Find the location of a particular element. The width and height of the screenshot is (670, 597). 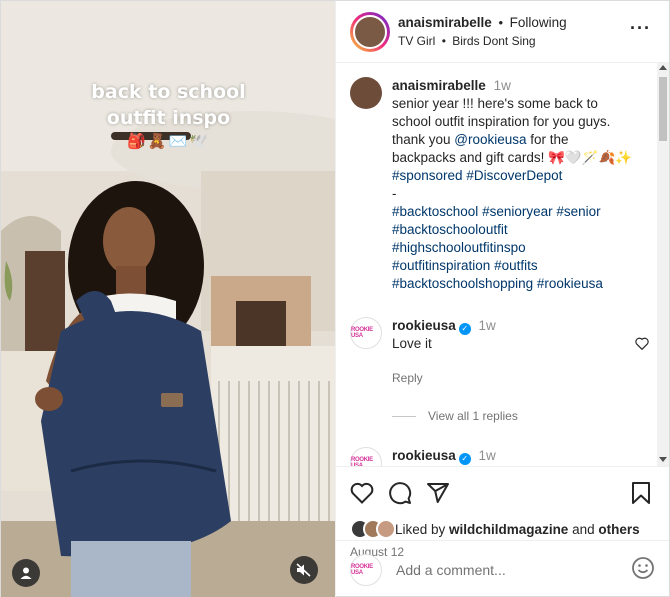

caption-username: anaismirabelle is located at coordinates (439, 85).